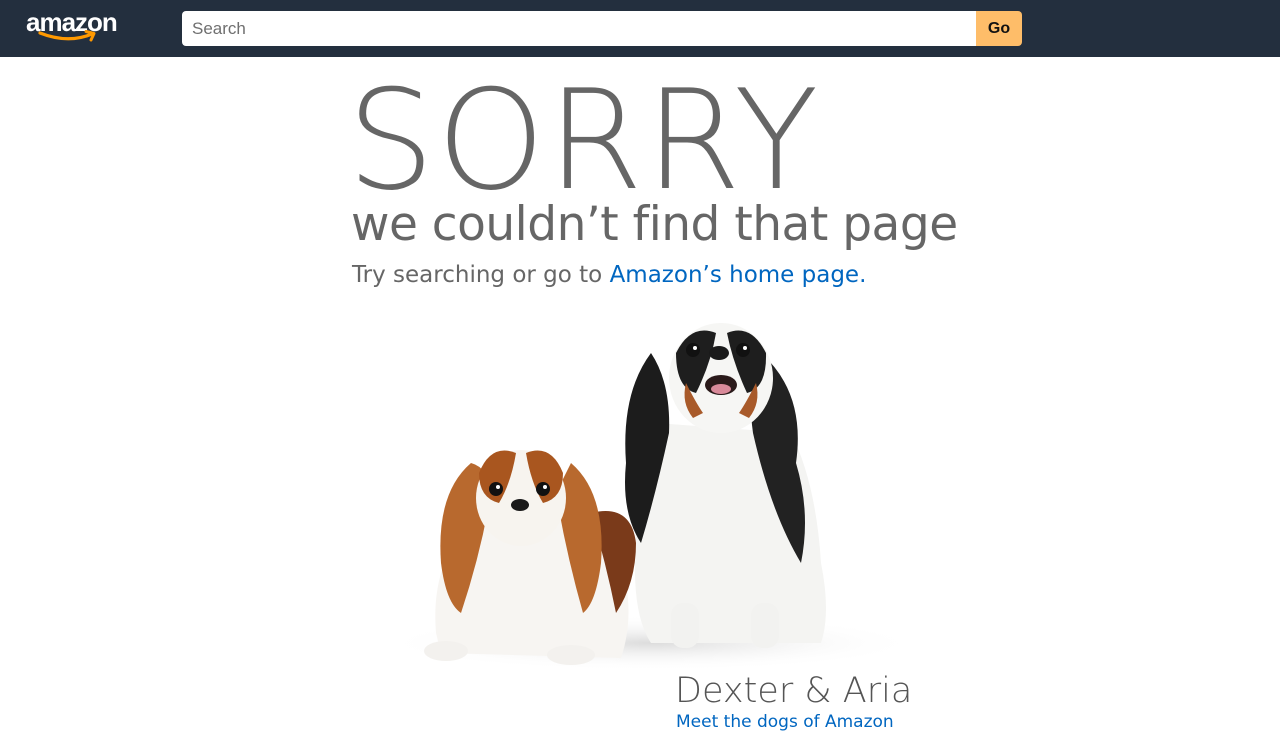  What do you see at coordinates (579, 28) in the screenshot?
I see `search-input` at bounding box center [579, 28].